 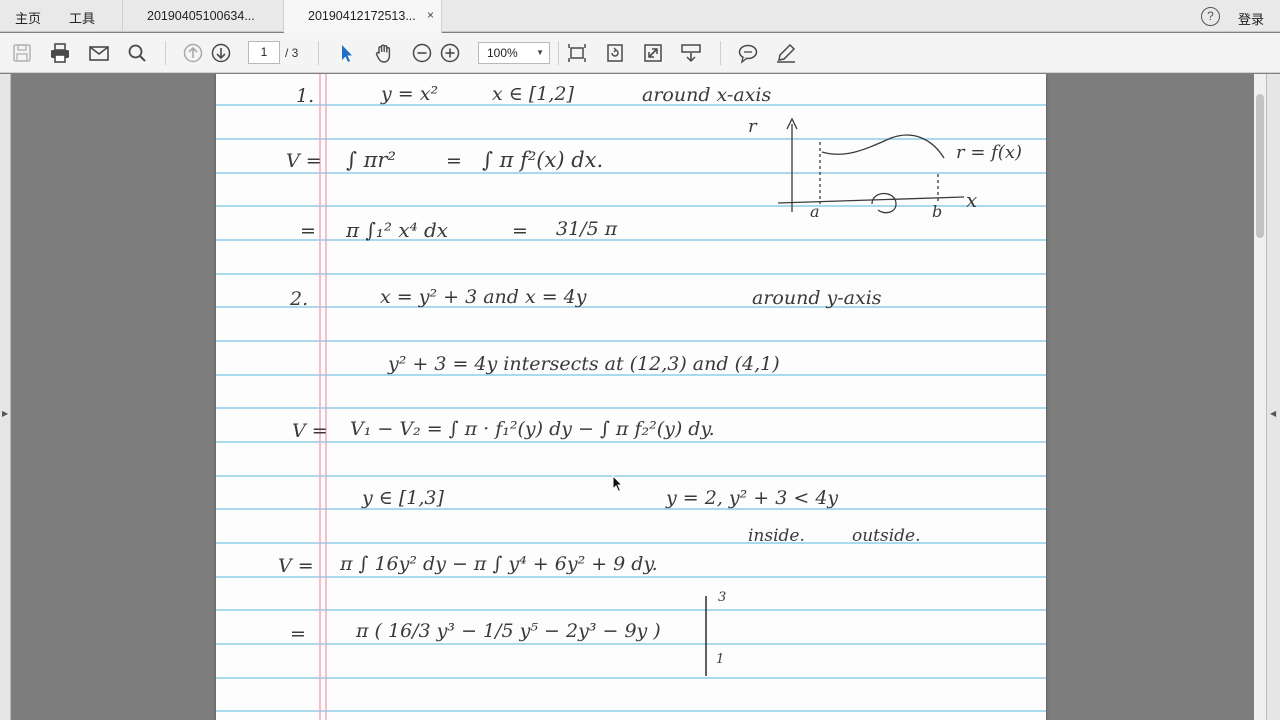 I want to click on problem-2-lower-bound: 1, so click(x=720, y=659).